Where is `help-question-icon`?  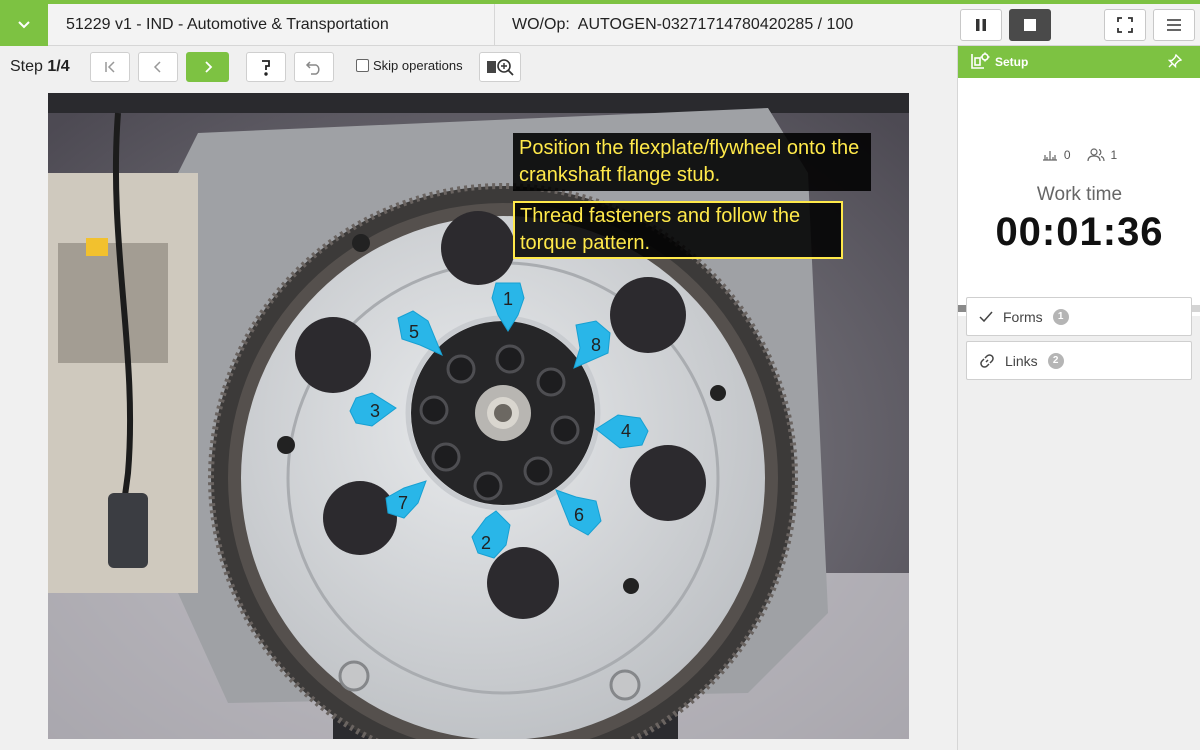 help-question-icon is located at coordinates (266, 68).